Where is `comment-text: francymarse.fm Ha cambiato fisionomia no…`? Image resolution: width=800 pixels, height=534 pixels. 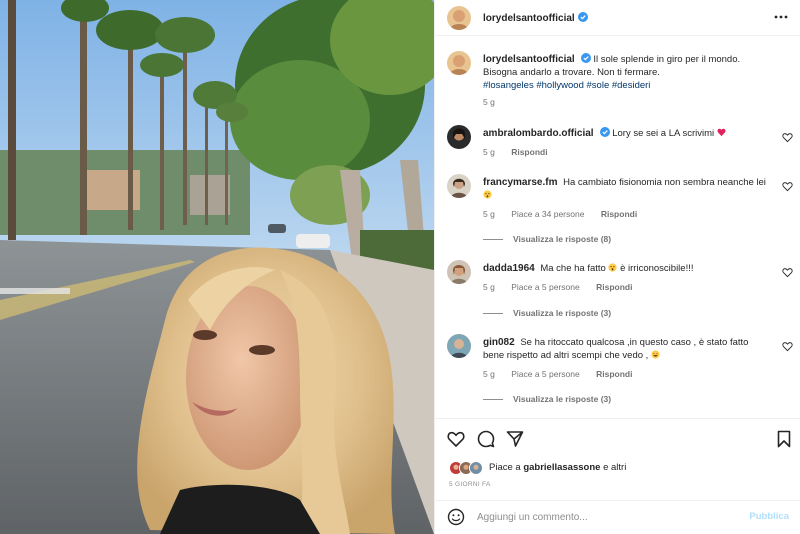
comment-text: francymarse.fm Ha cambiato fisionomia no… is located at coordinates (628, 189).